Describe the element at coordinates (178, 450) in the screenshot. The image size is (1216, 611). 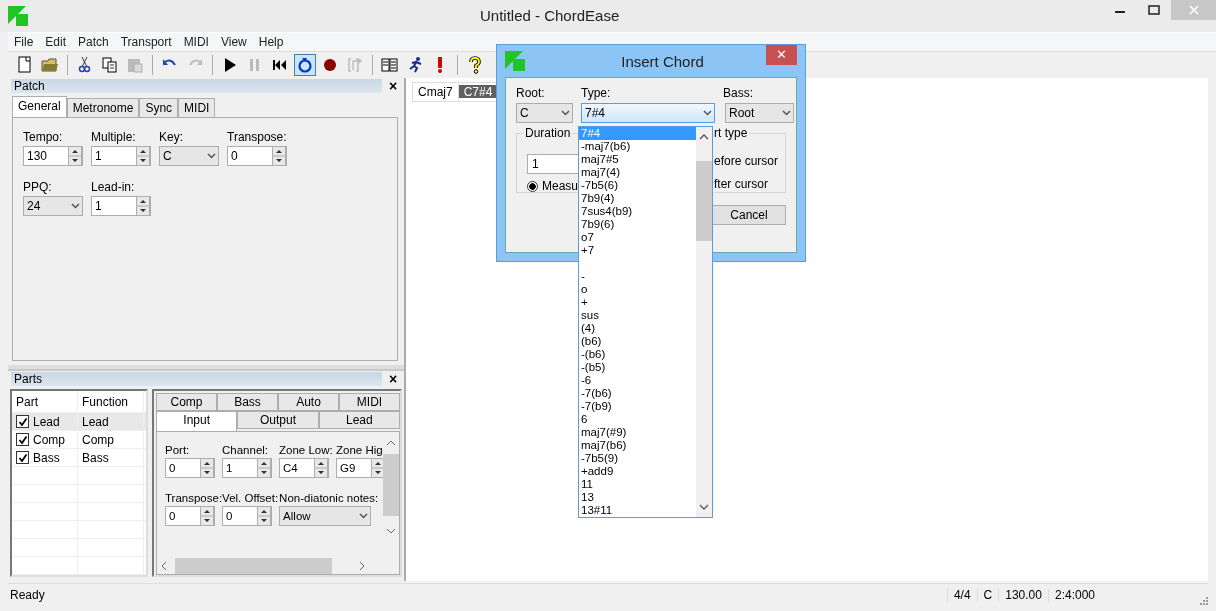
I see `field-label: Port:` at that location.